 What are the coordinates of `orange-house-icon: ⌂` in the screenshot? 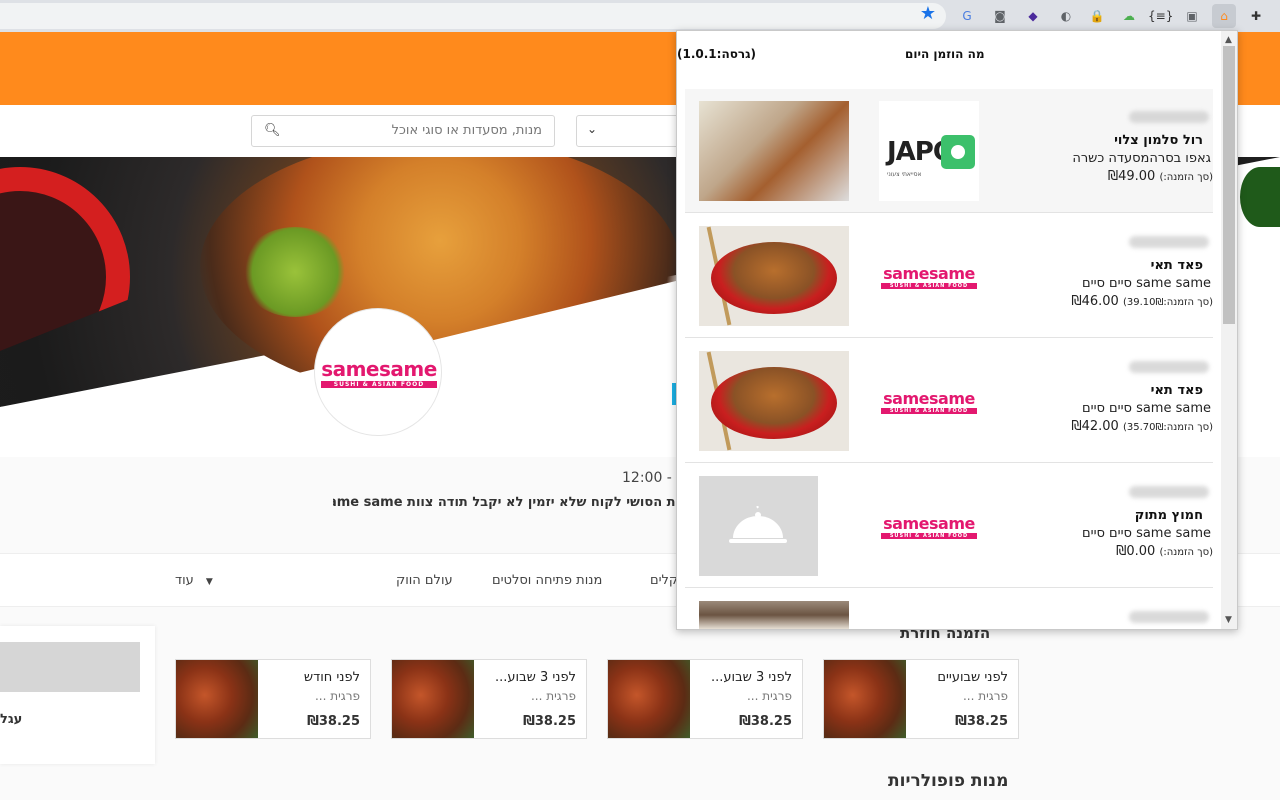 It's located at (1224, 16).